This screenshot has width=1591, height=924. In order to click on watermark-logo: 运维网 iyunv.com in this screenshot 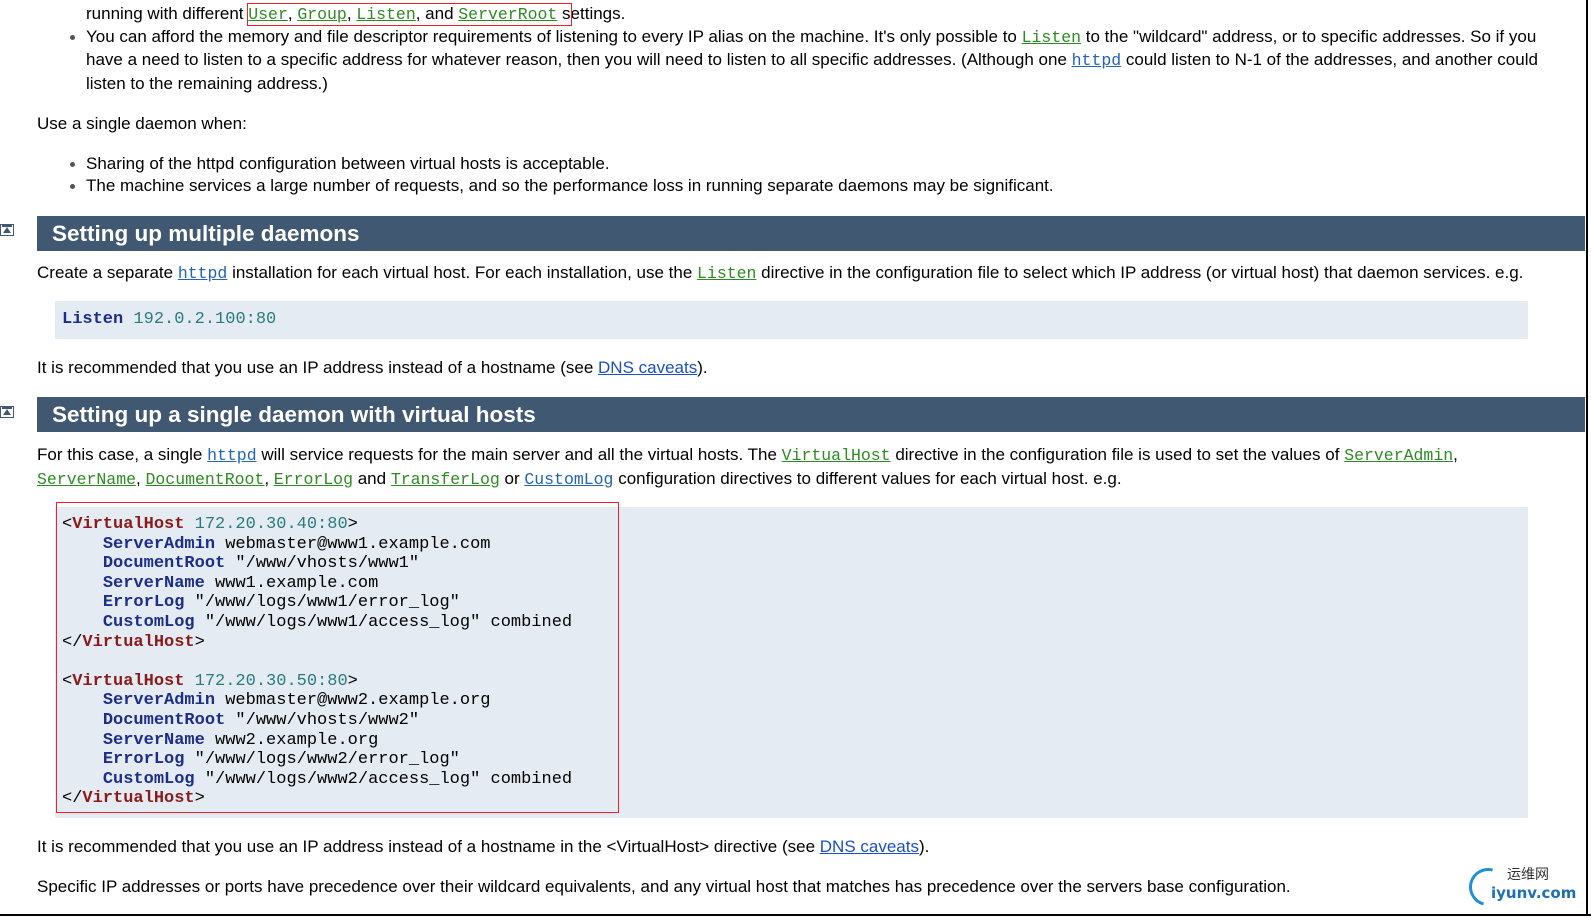, I will do `click(1520, 887)`.